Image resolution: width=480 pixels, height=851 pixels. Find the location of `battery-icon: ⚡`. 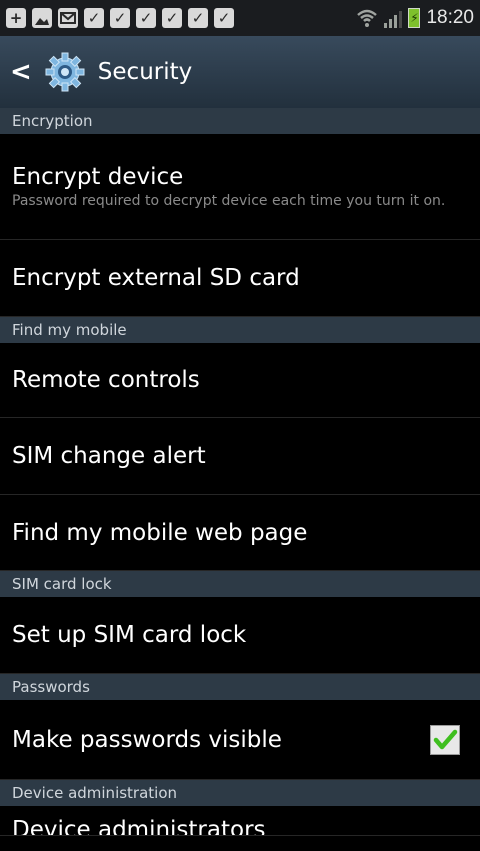

battery-icon: ⚡ is located at coordinates (414, 18).